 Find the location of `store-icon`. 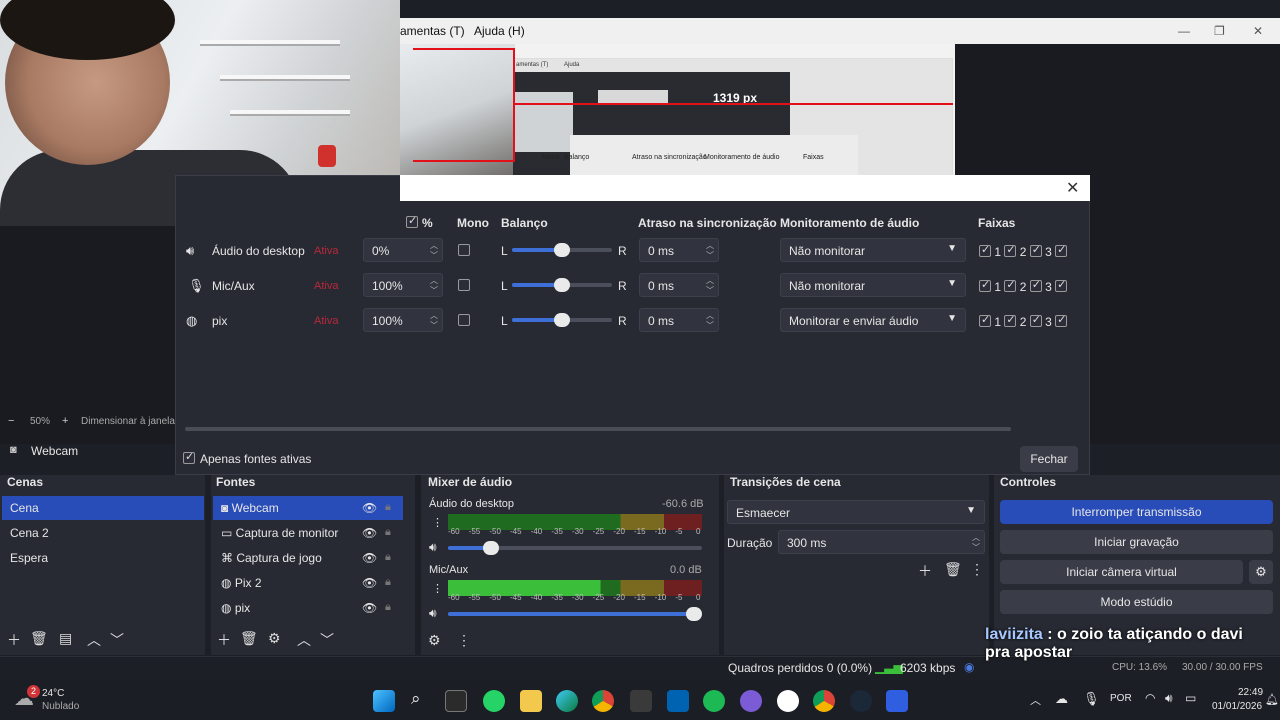

store-icon is located at coordinates (678, 701).